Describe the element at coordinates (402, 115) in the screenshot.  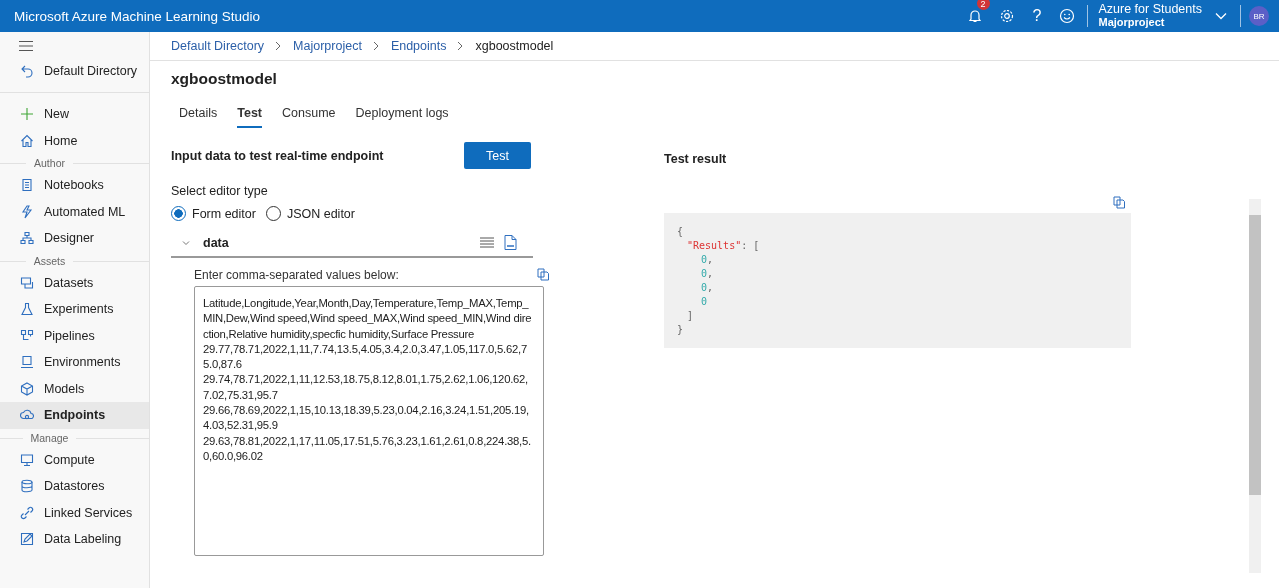
I see `tab: Deployment logs` at that location.